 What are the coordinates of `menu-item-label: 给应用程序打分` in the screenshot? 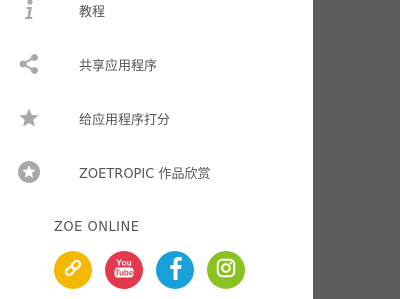 It's located at (125, 120).